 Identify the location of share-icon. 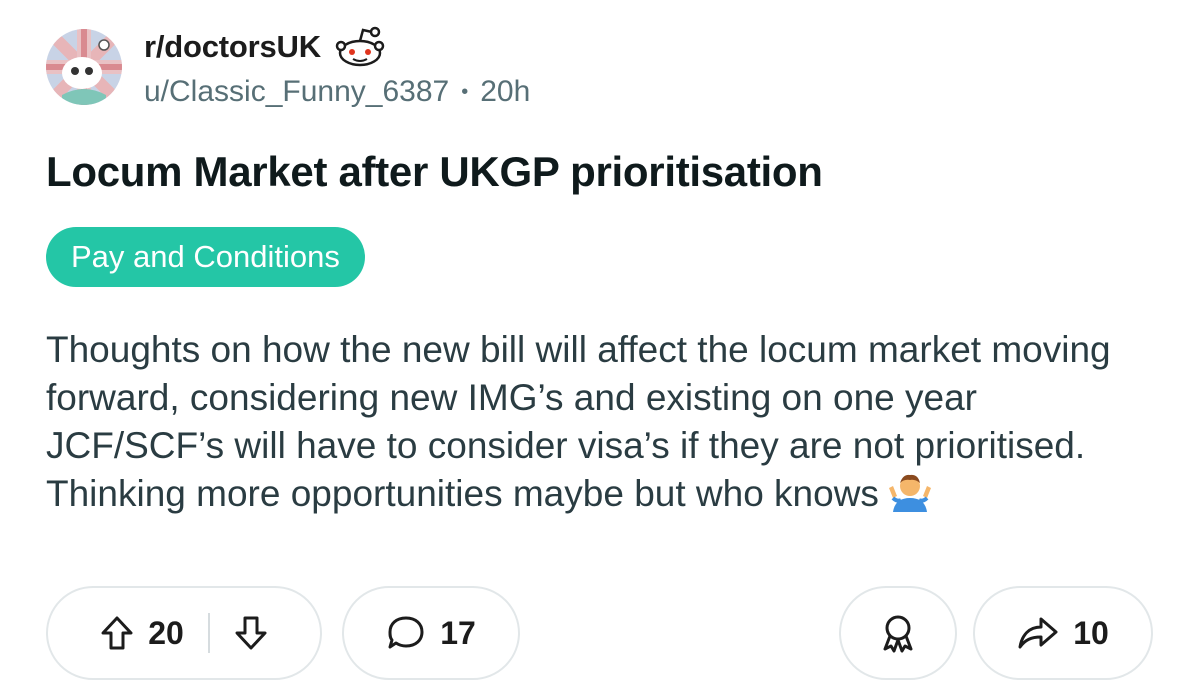
(1038, 633).